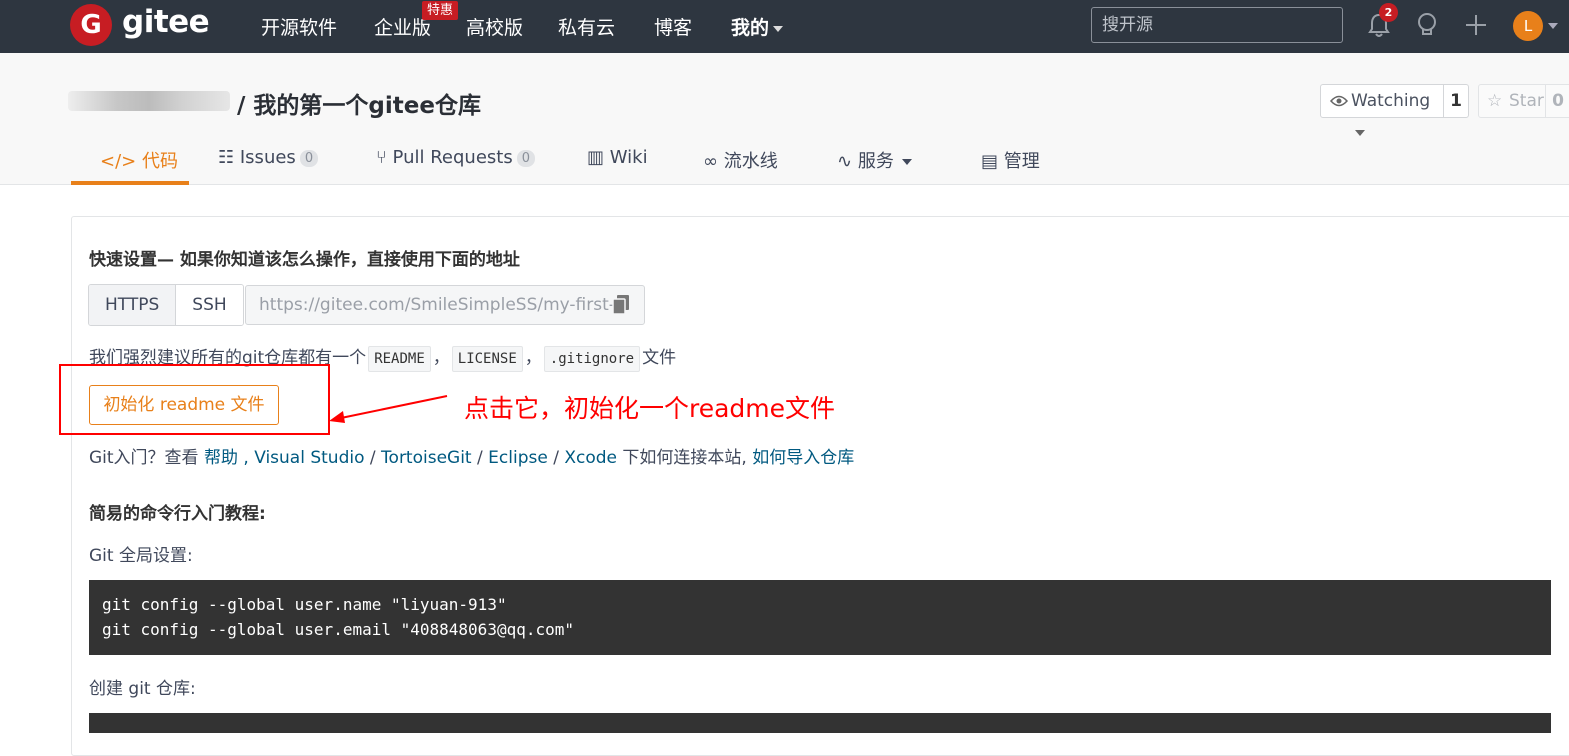  I want to click on pipeline-icon: ∞, so click(710, 161).